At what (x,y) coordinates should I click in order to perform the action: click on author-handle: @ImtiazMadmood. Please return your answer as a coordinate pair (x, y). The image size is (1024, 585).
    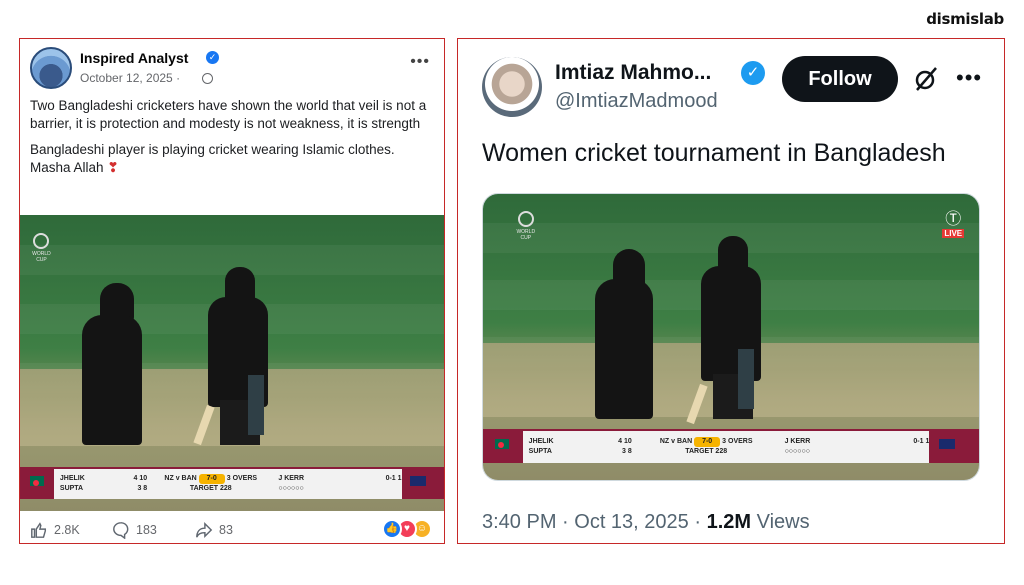
    Looking at the image, I should click on (636, 101).